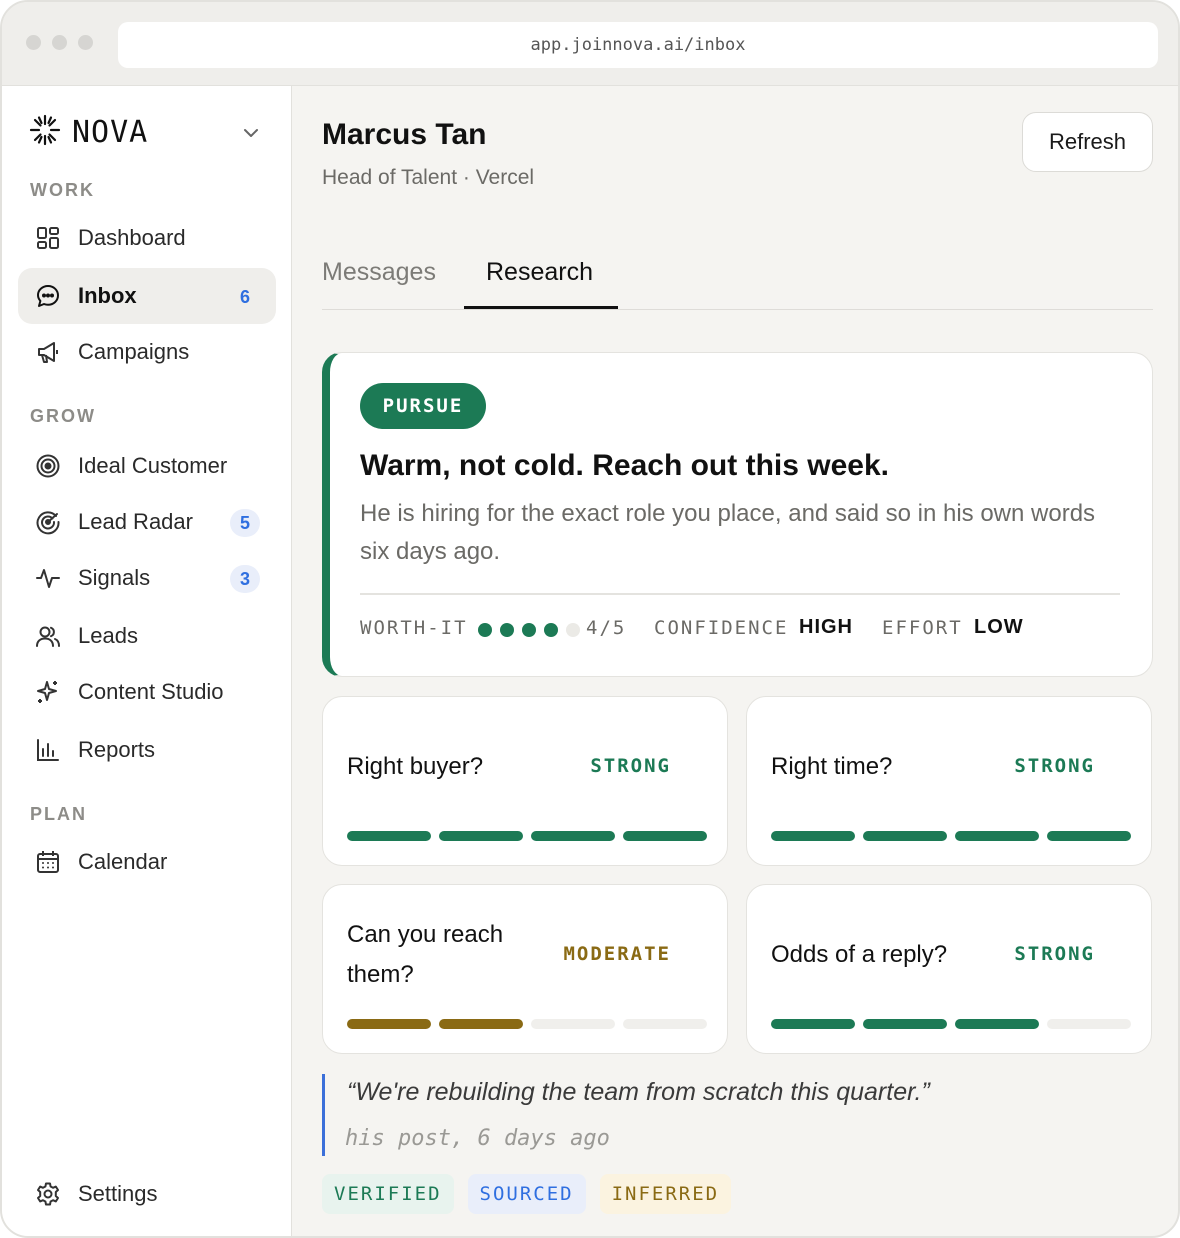 The height and width of the screenshot is (1238, 1180). I want to click on lead-radar-count-badge: 5, so click(245, 523).